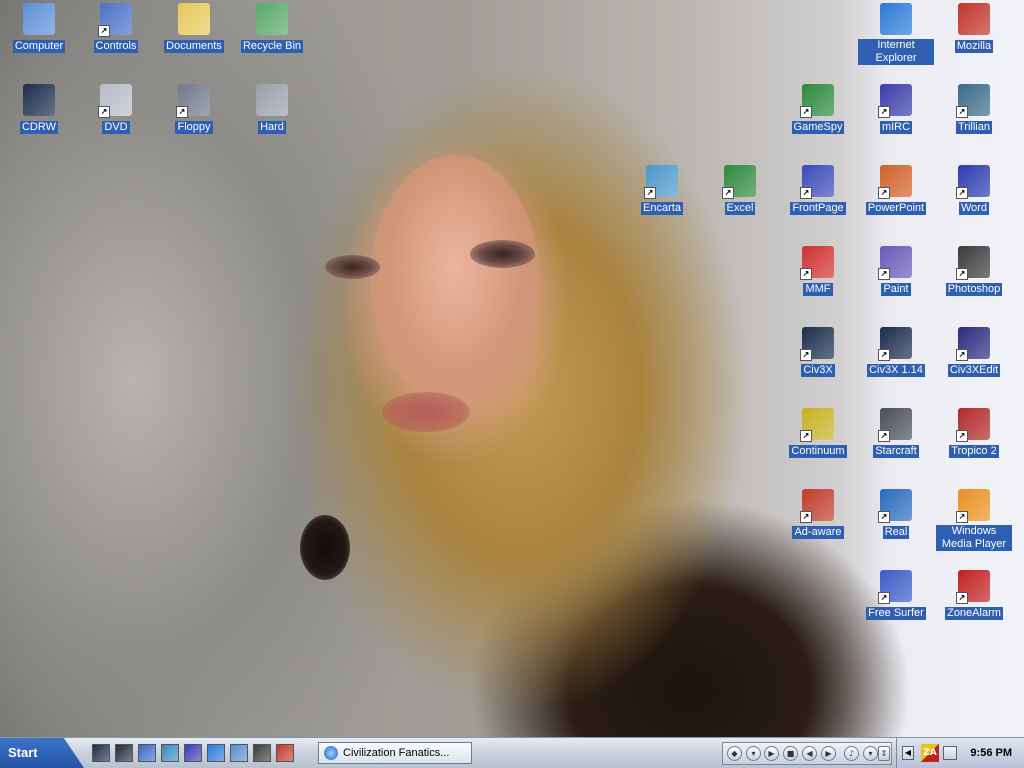 The image size is (1024, 768). Describe the element at coordinates (908, 753) in the screenshot. I see `show-hidden-icons-chevron-icon: ◀` at that location.